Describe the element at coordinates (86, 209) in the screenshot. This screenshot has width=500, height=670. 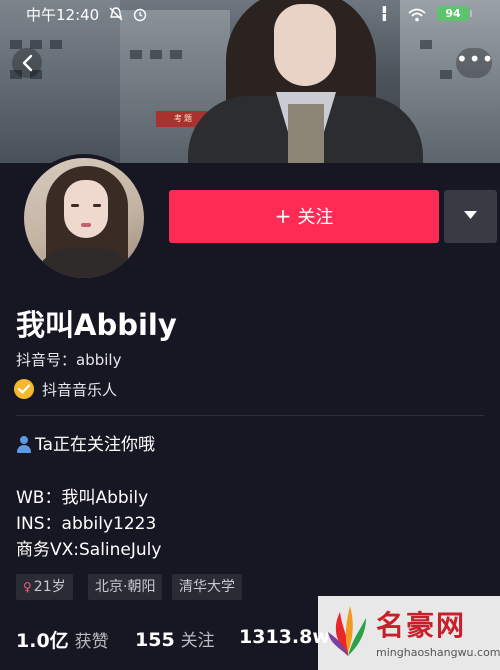
I see `avatar-face` at that location.